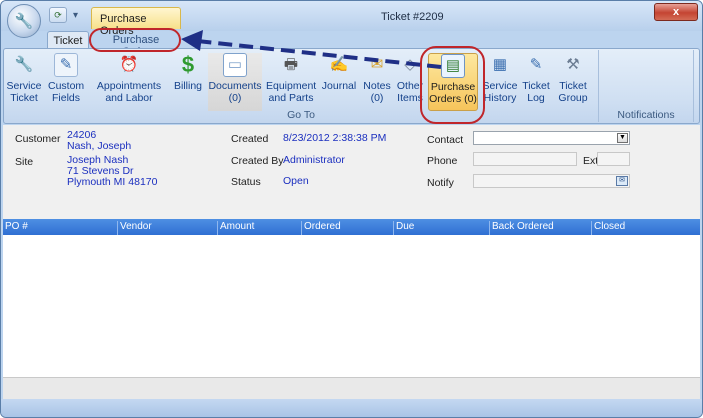 The width and height of the screenshot is (703, 418). I want to click on appointments-labor-button: ⏰ Appointments and Labor, so click(129, 82).